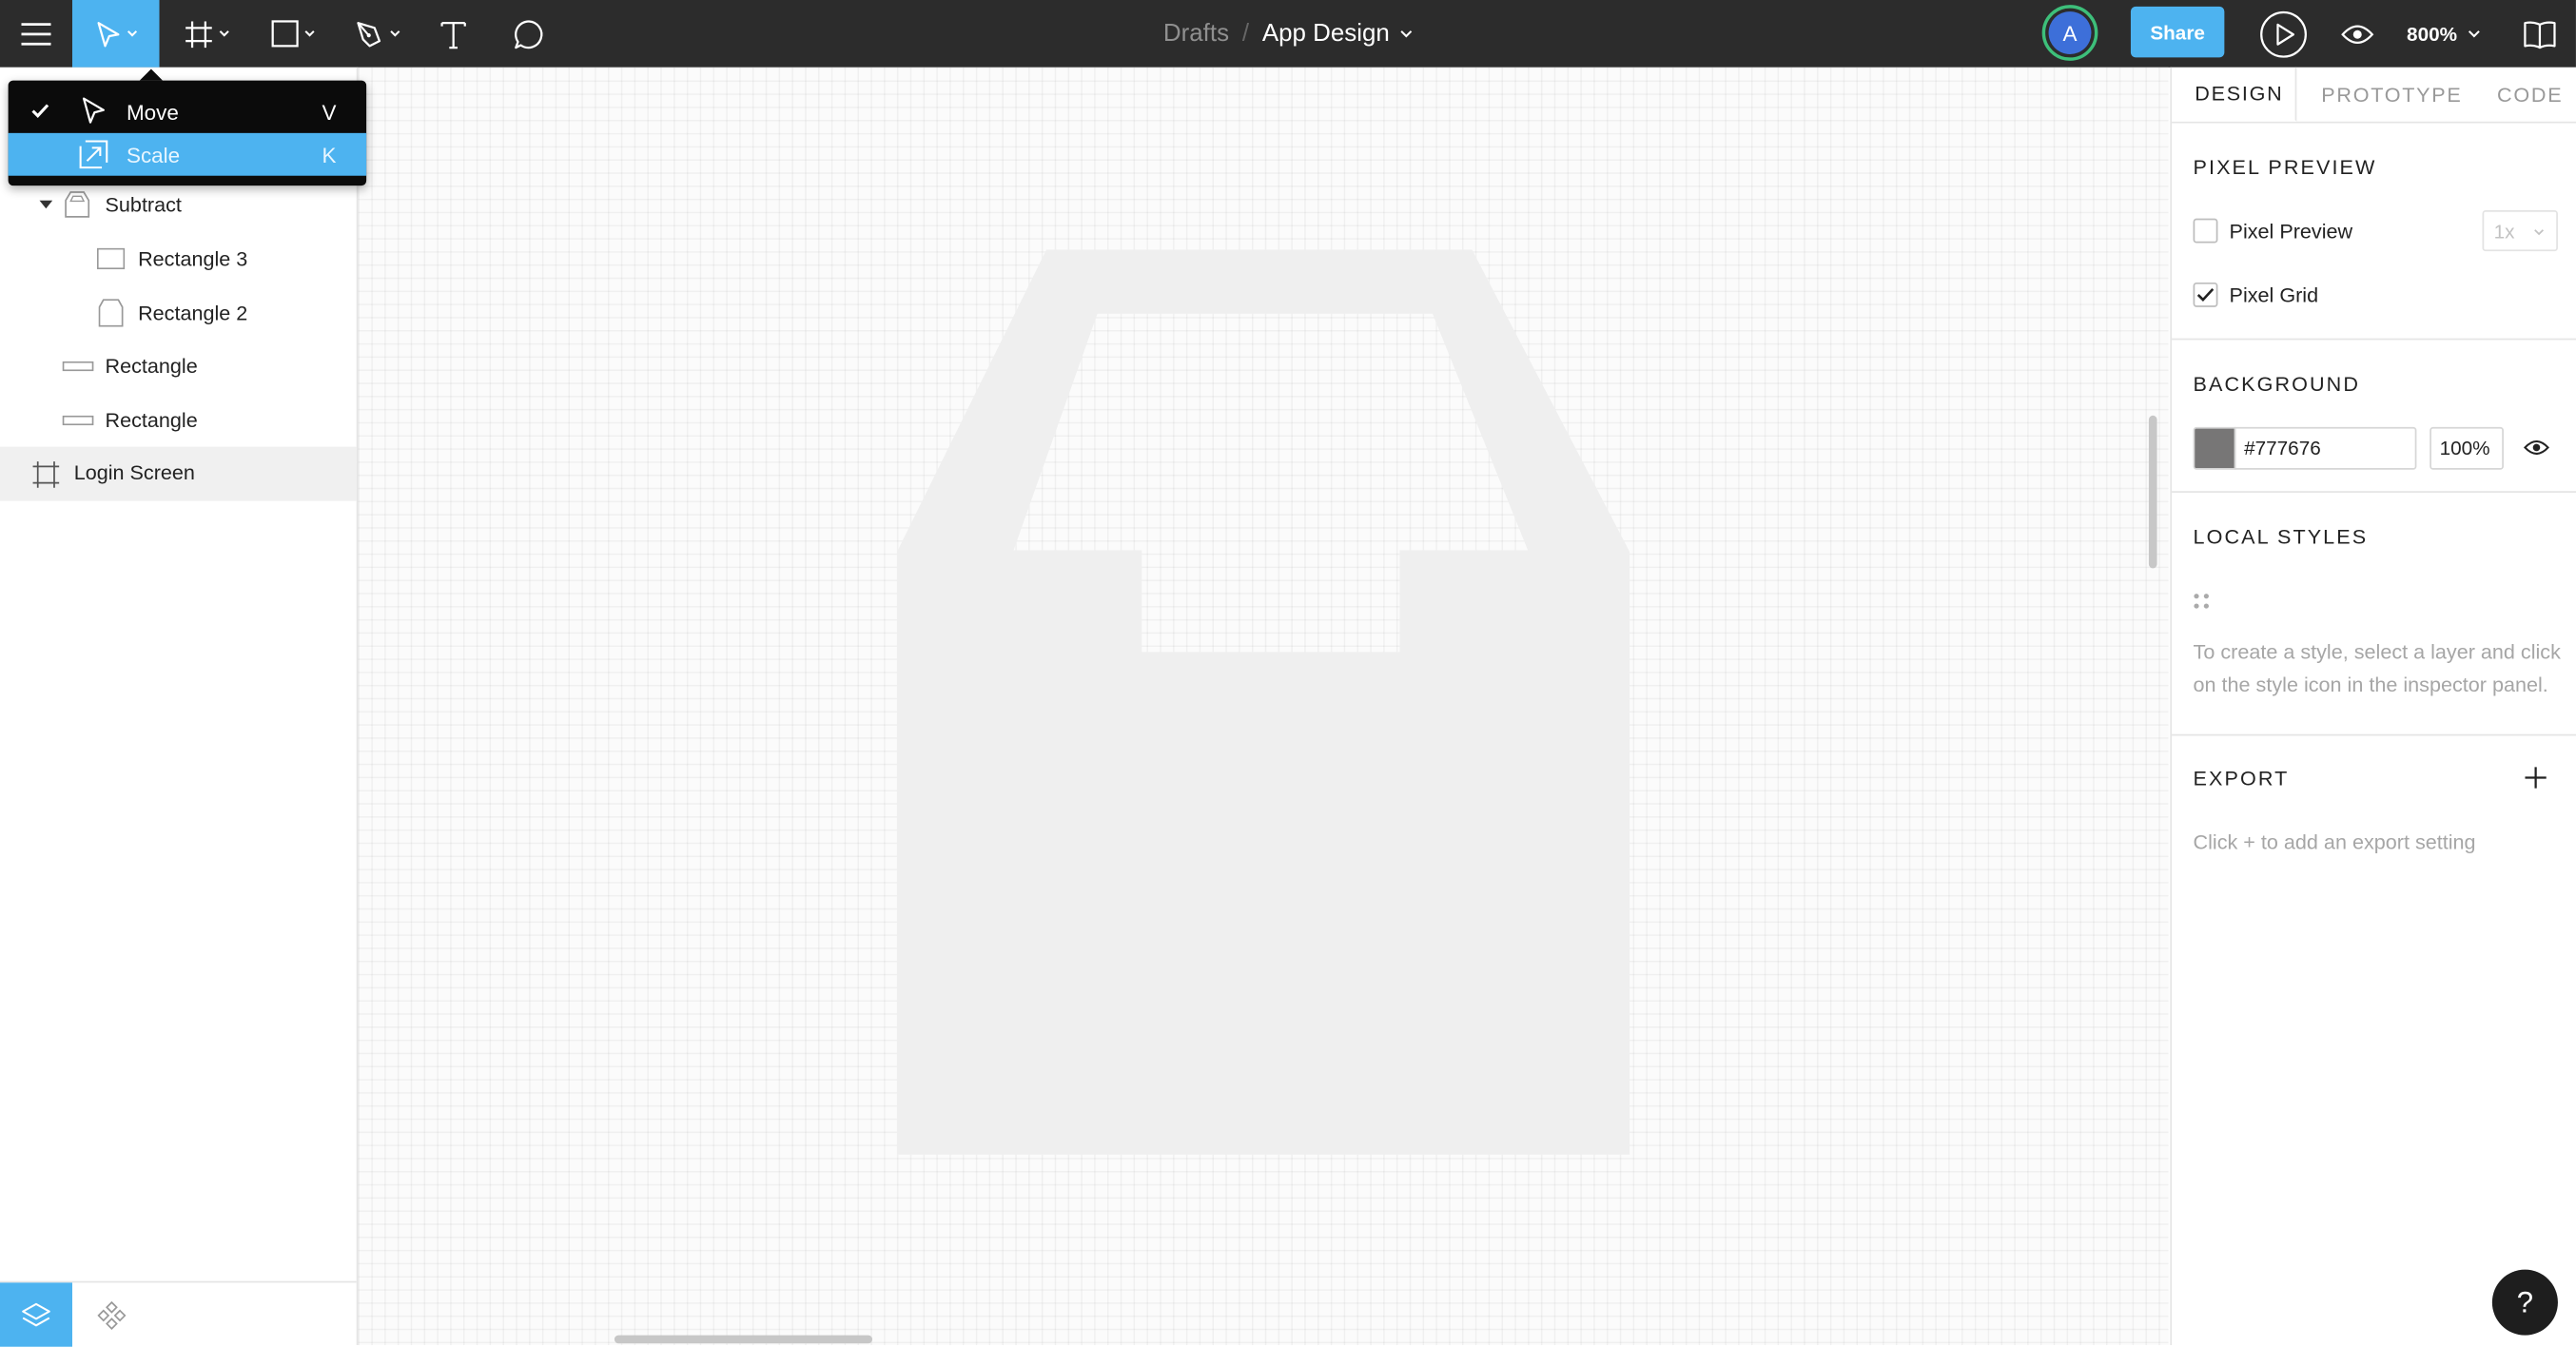  What do you see at coordinates (2325, 448) in the screenshot?
I see `hex-input: #777676` at bounding box center [2325, 448].